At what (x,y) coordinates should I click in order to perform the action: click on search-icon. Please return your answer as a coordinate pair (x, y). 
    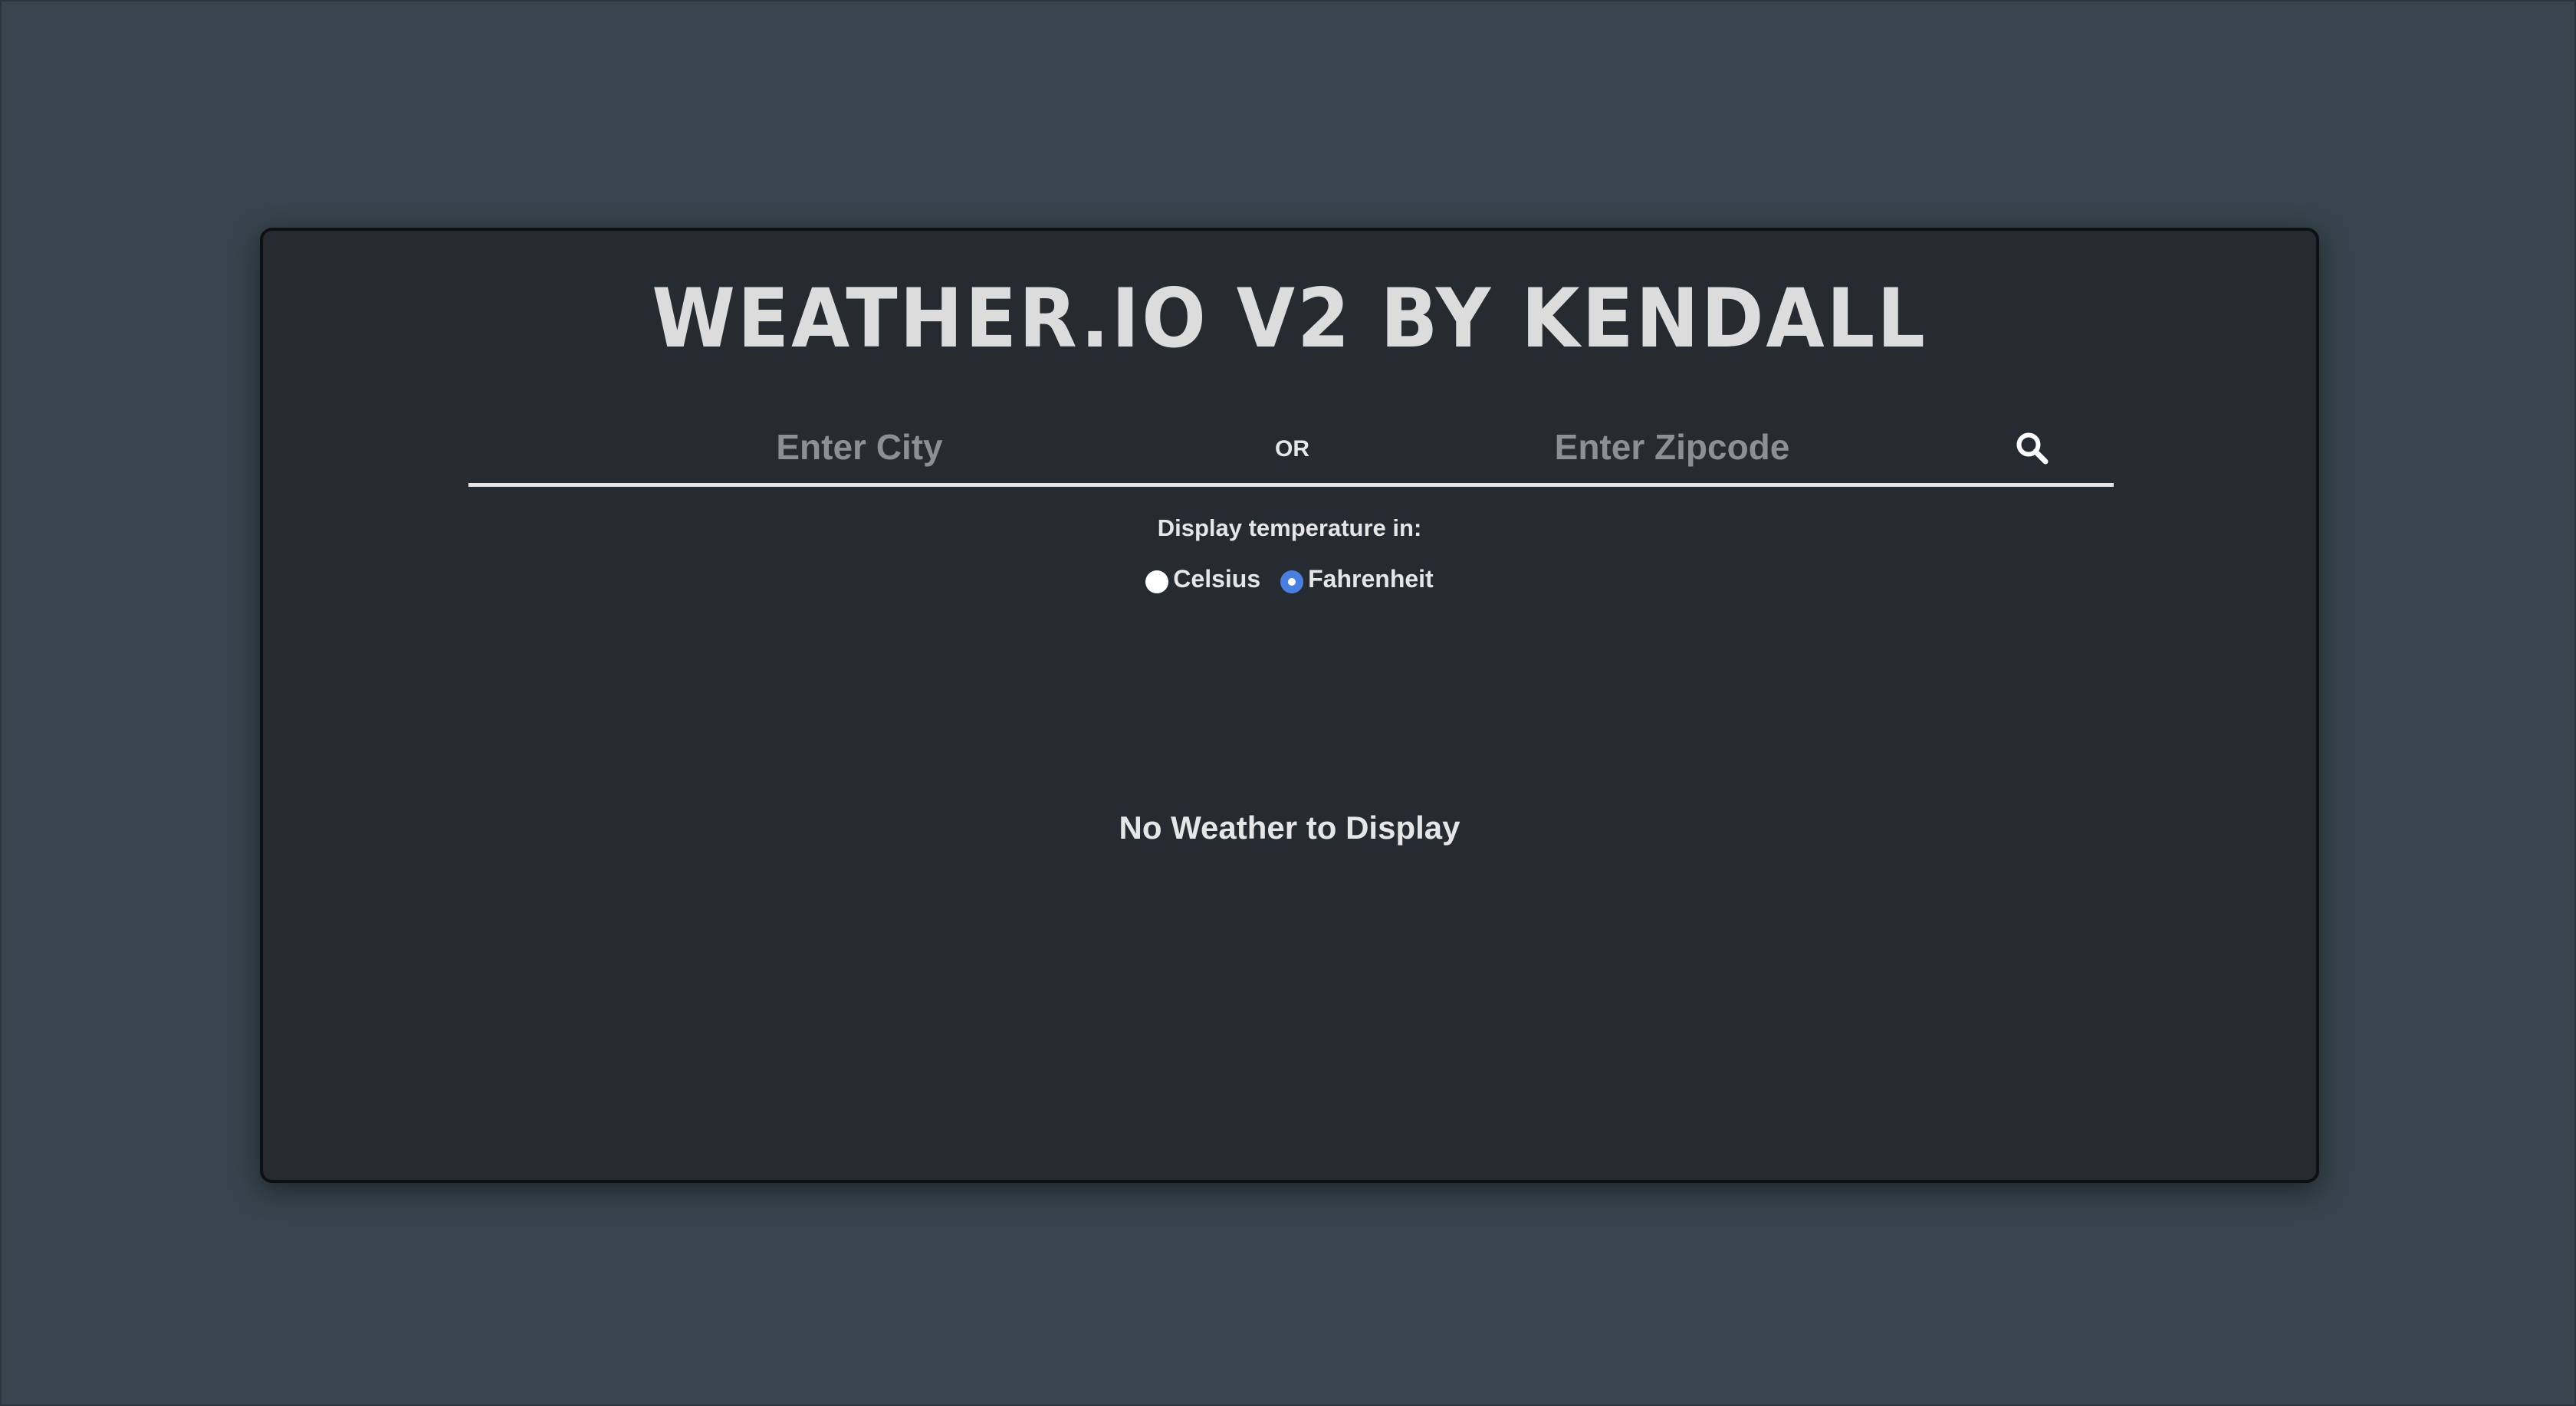
    Looking at the image, I should click on (2032, 449).